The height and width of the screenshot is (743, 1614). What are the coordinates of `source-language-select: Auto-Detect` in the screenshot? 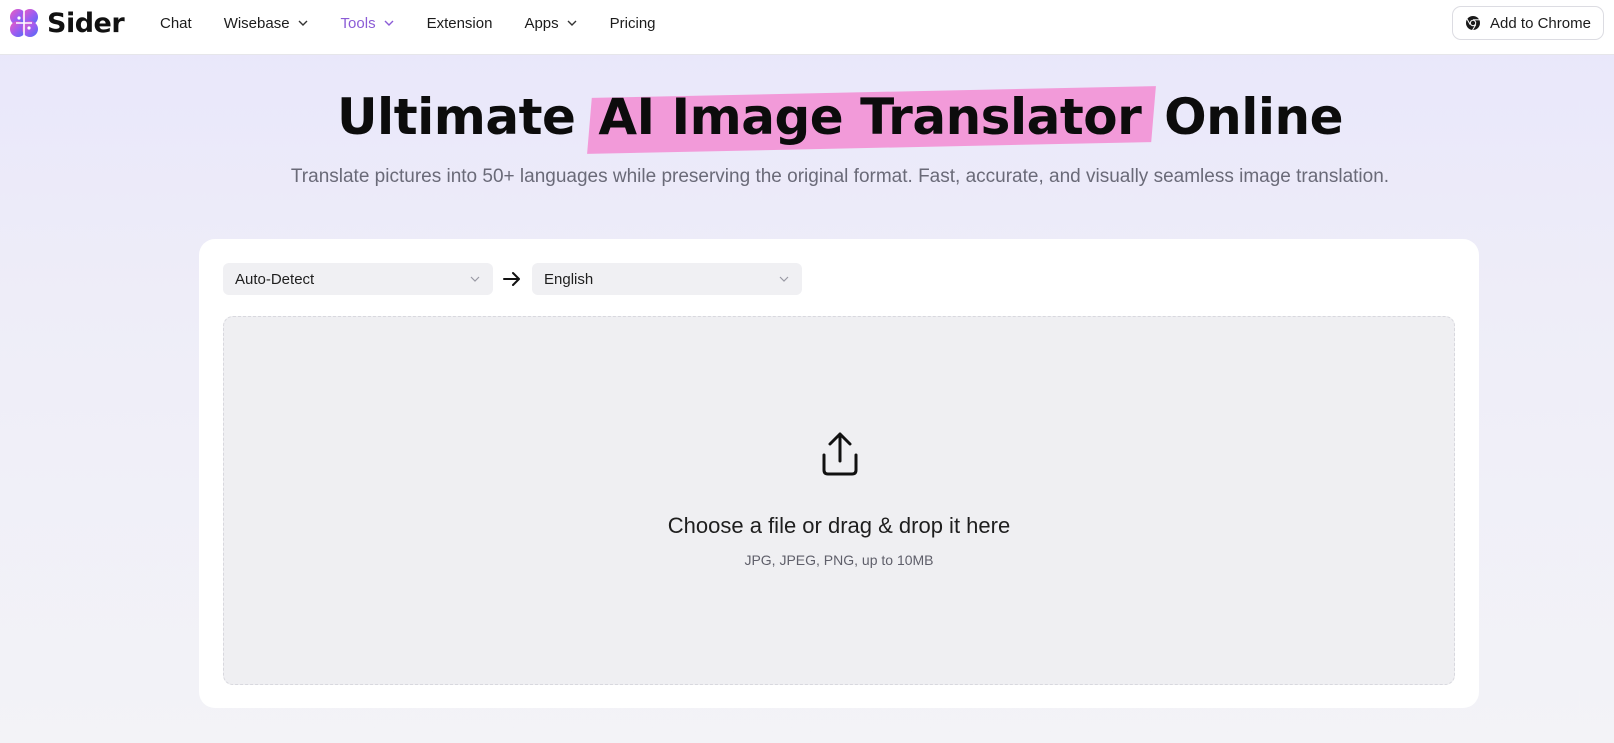 It's located at (358, 279).